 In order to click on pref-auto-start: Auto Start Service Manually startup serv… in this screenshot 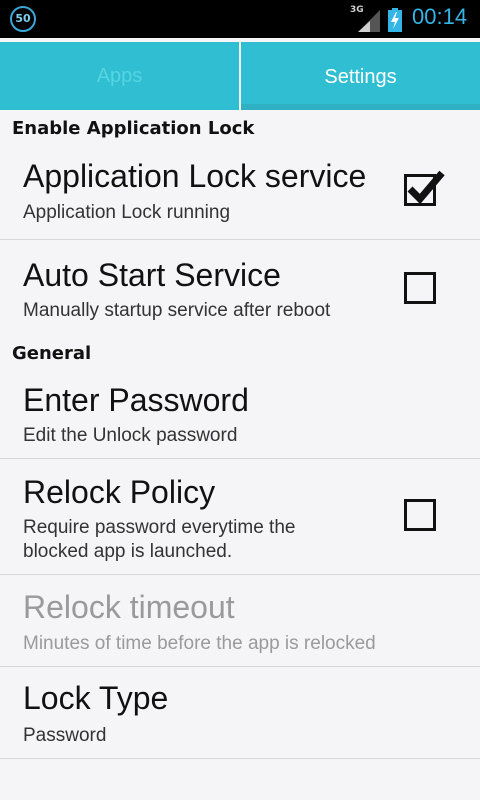, I will do `click(240, 288)`.